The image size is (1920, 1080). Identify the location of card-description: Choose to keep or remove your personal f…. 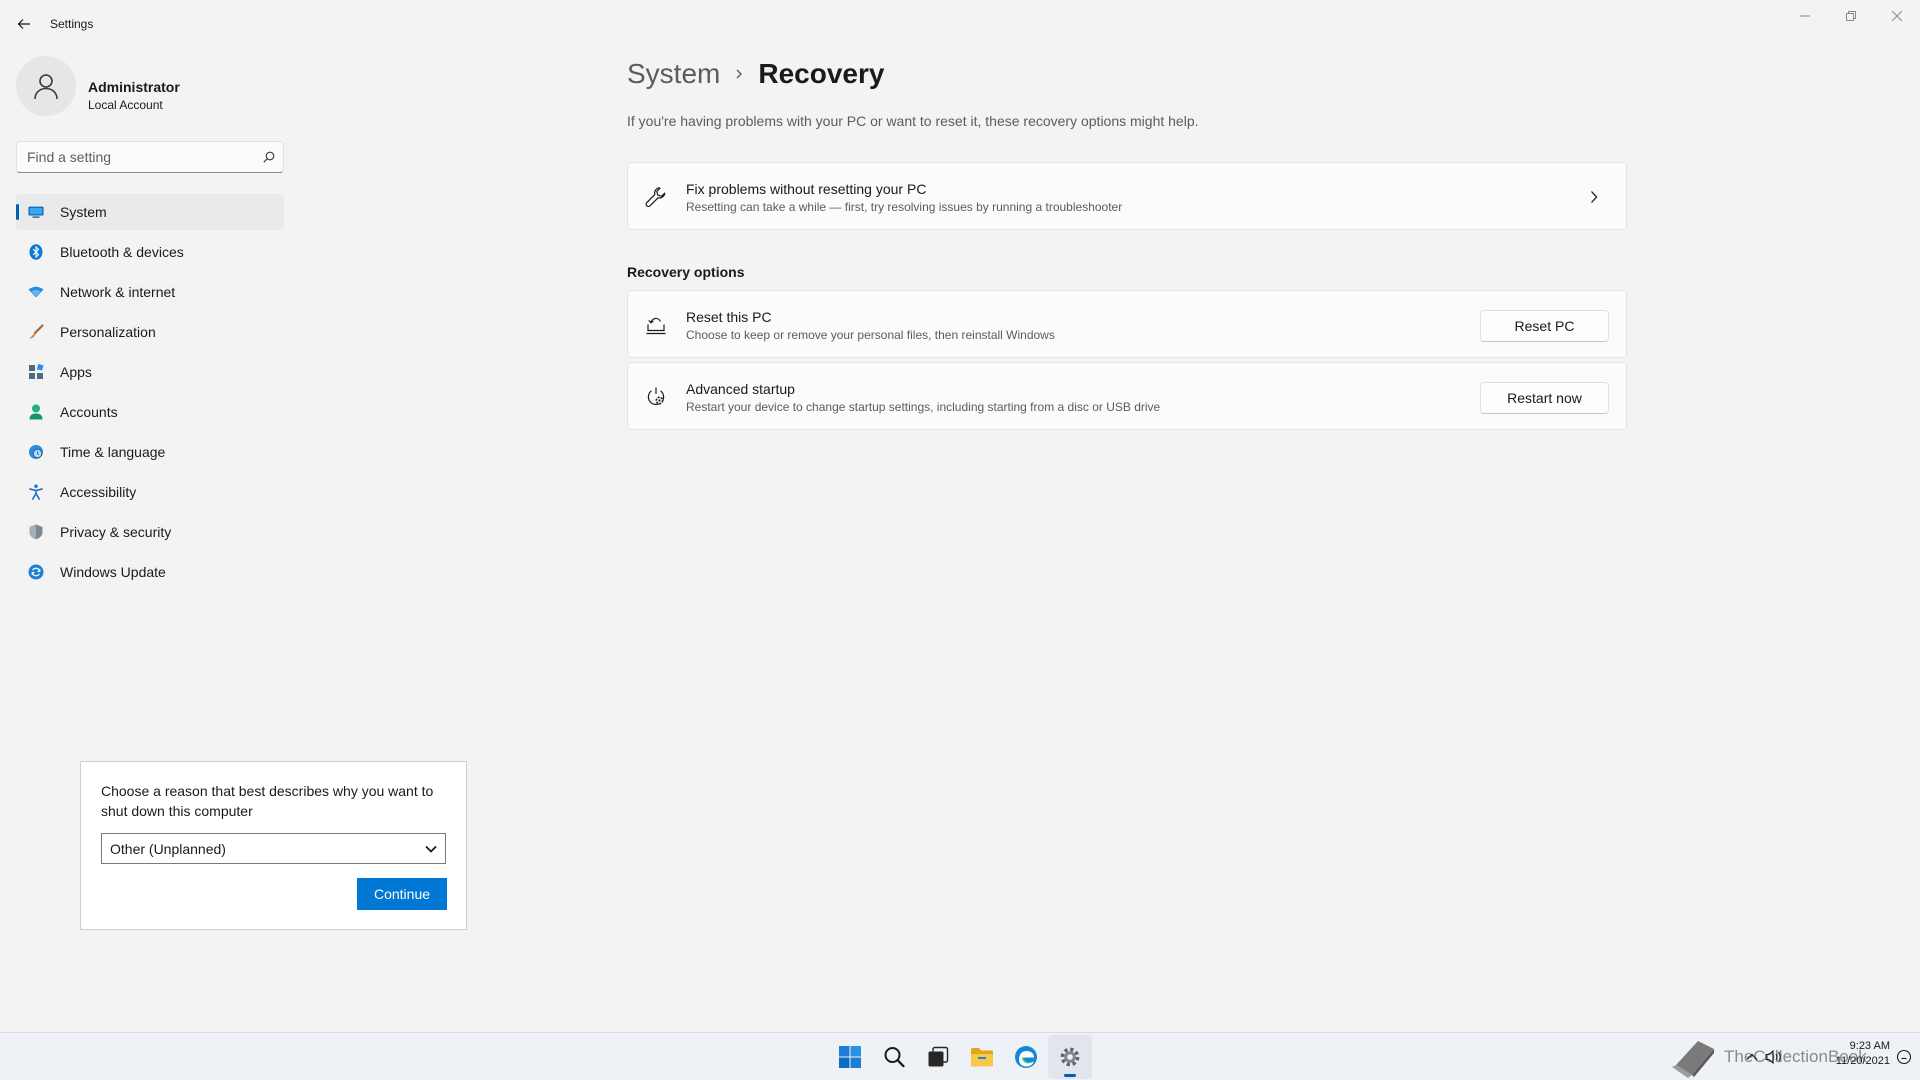
(870, 335).